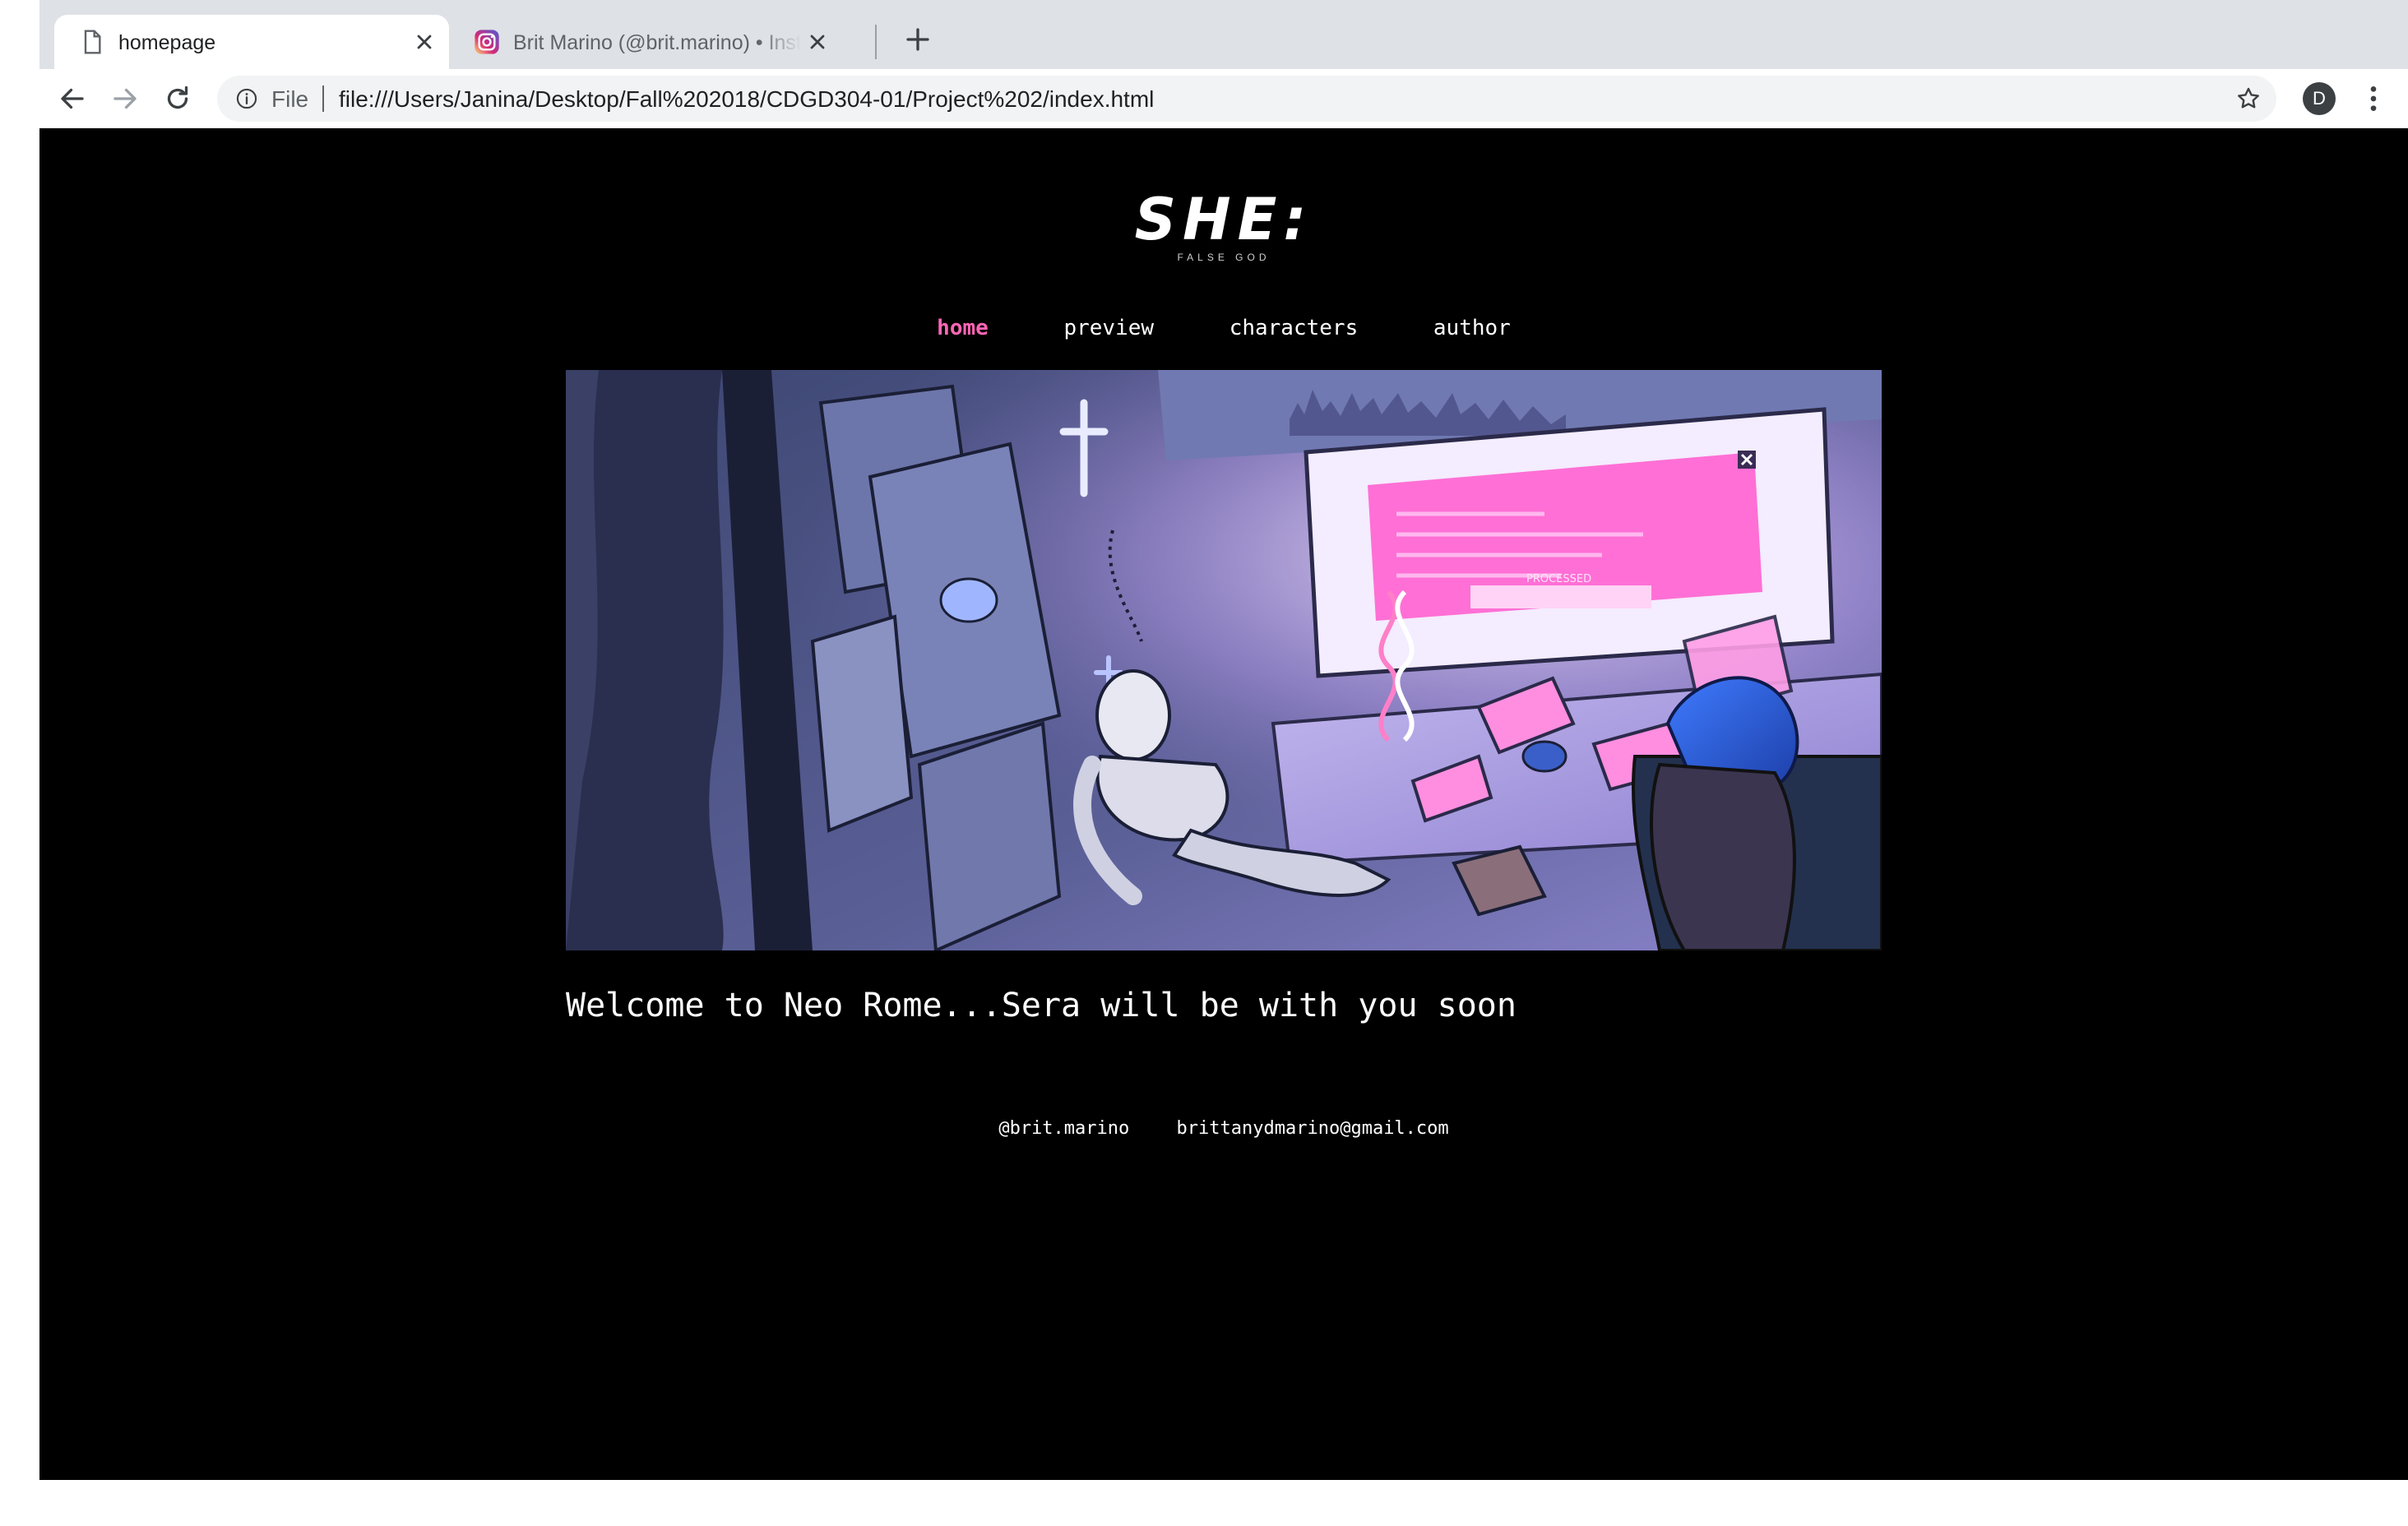 Image resolution: width=2408 pixels, height=1526 pixels. What do you see at coordinates (1133, 715) in the screenshot?
I see `robot-head` at bounding box center [1133, 715].